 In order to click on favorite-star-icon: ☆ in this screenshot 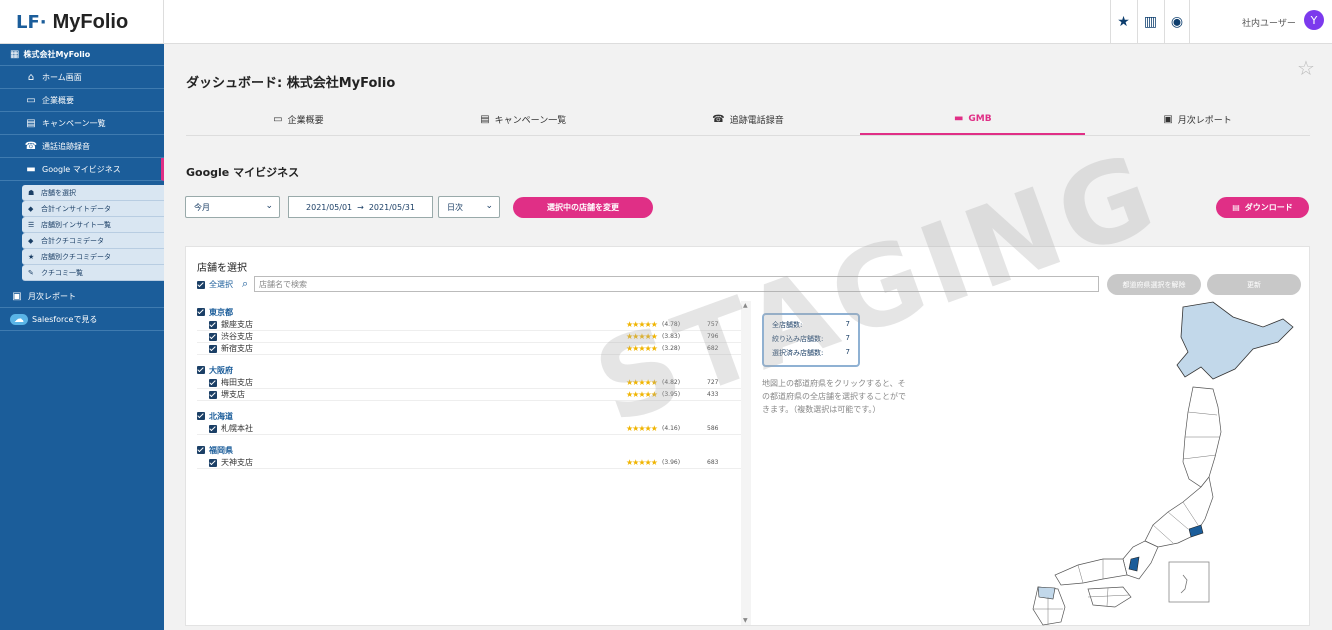, I will do `click(1306, 68)`.